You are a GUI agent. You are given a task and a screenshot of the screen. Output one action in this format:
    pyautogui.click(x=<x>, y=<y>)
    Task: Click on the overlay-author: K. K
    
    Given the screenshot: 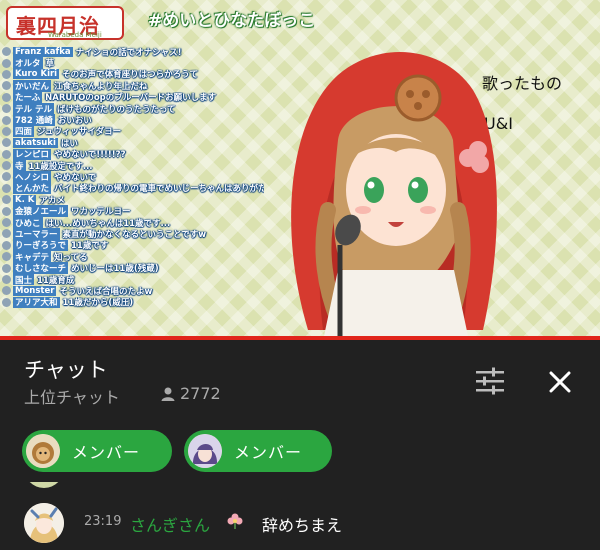 What is the action you would take?
    pyautogui.click(x=25, y=199)
    